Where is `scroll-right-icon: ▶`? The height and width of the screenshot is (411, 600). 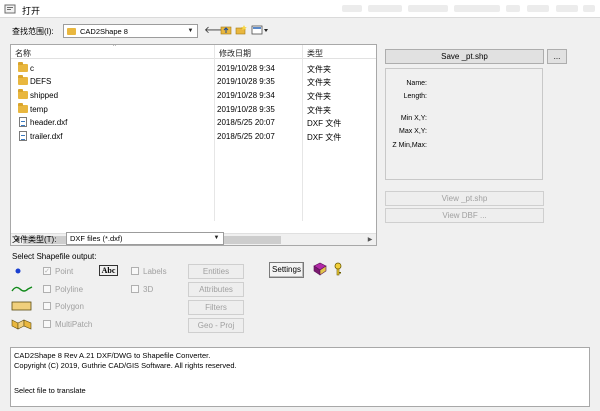
scroll-right-icon: ▶ is located at coordinates (370, 240).